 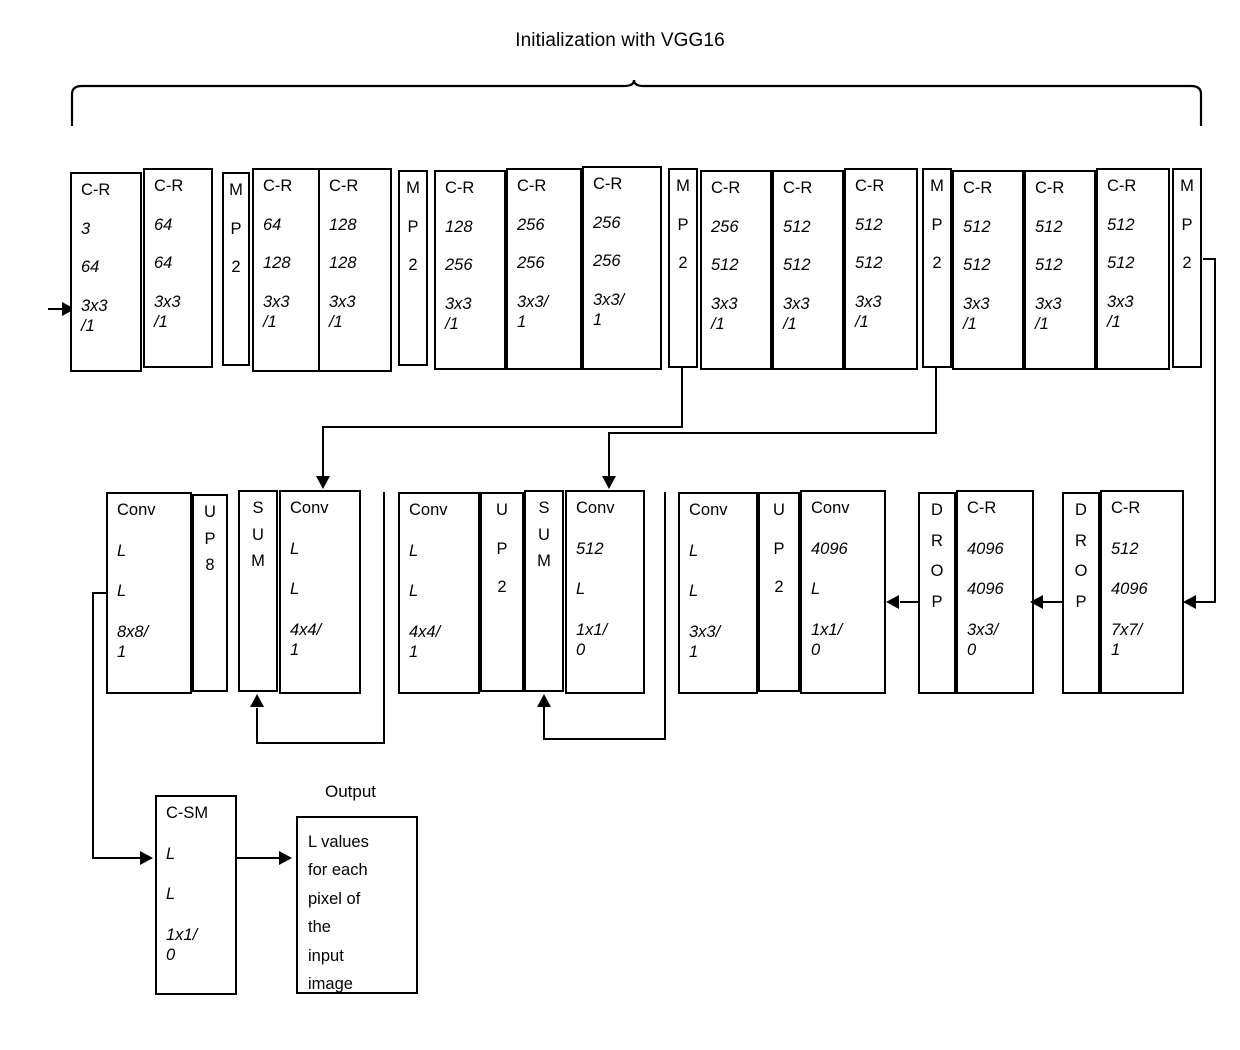 I want to click on block-conv2_1: C-R 64 128 3x3 /1, so click(x=286, y=270).